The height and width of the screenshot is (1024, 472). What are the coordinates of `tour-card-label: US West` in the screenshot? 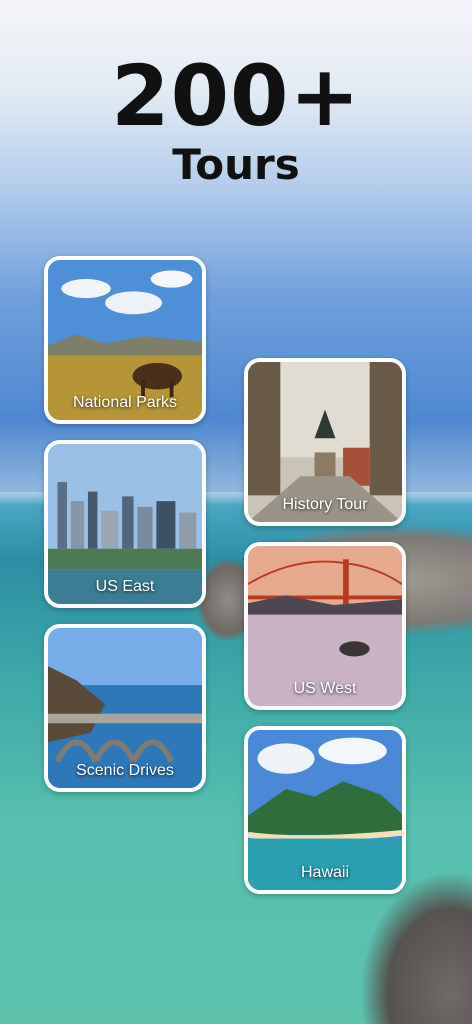 It's located at (325, 688).